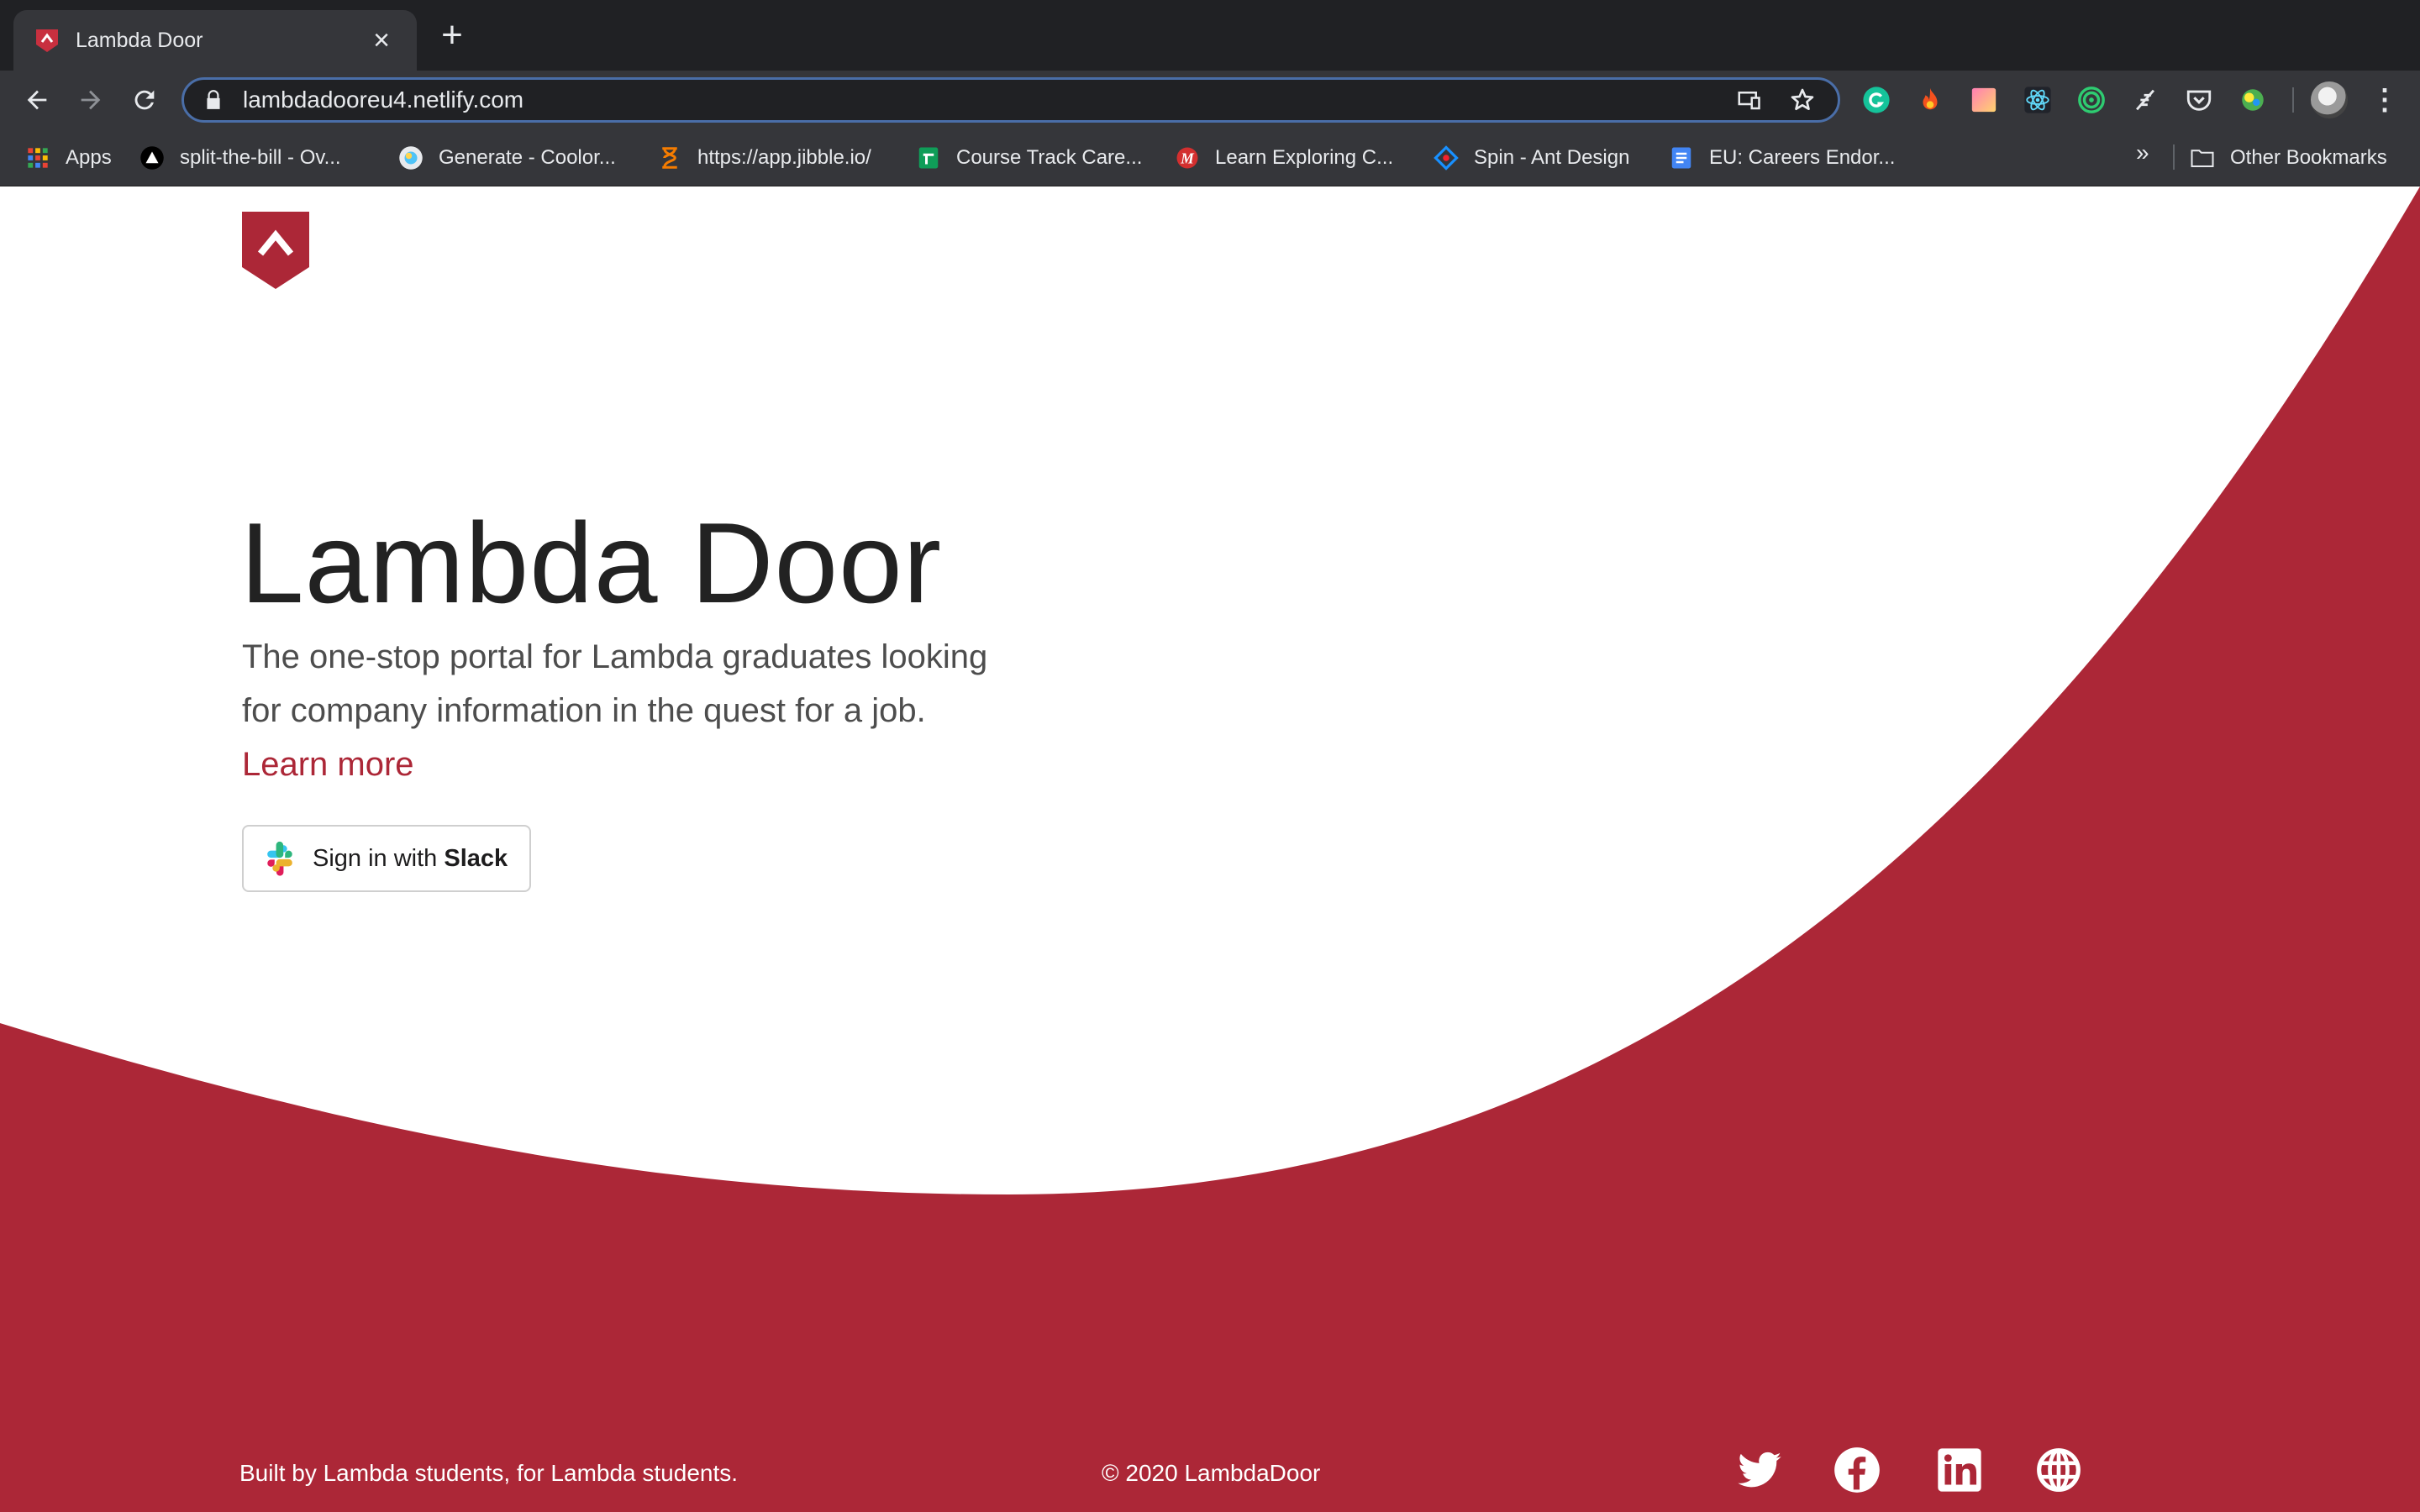  I want to click on bookmark-label: Spin - Ant Design, so click(1552, 157).